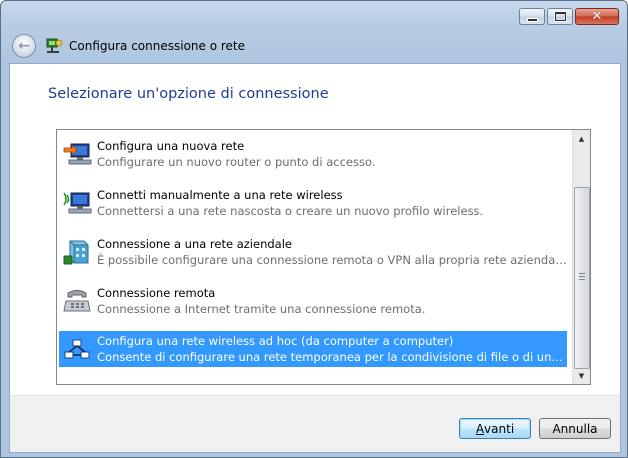  I want to click on minimize-icon, so click(532, 19).